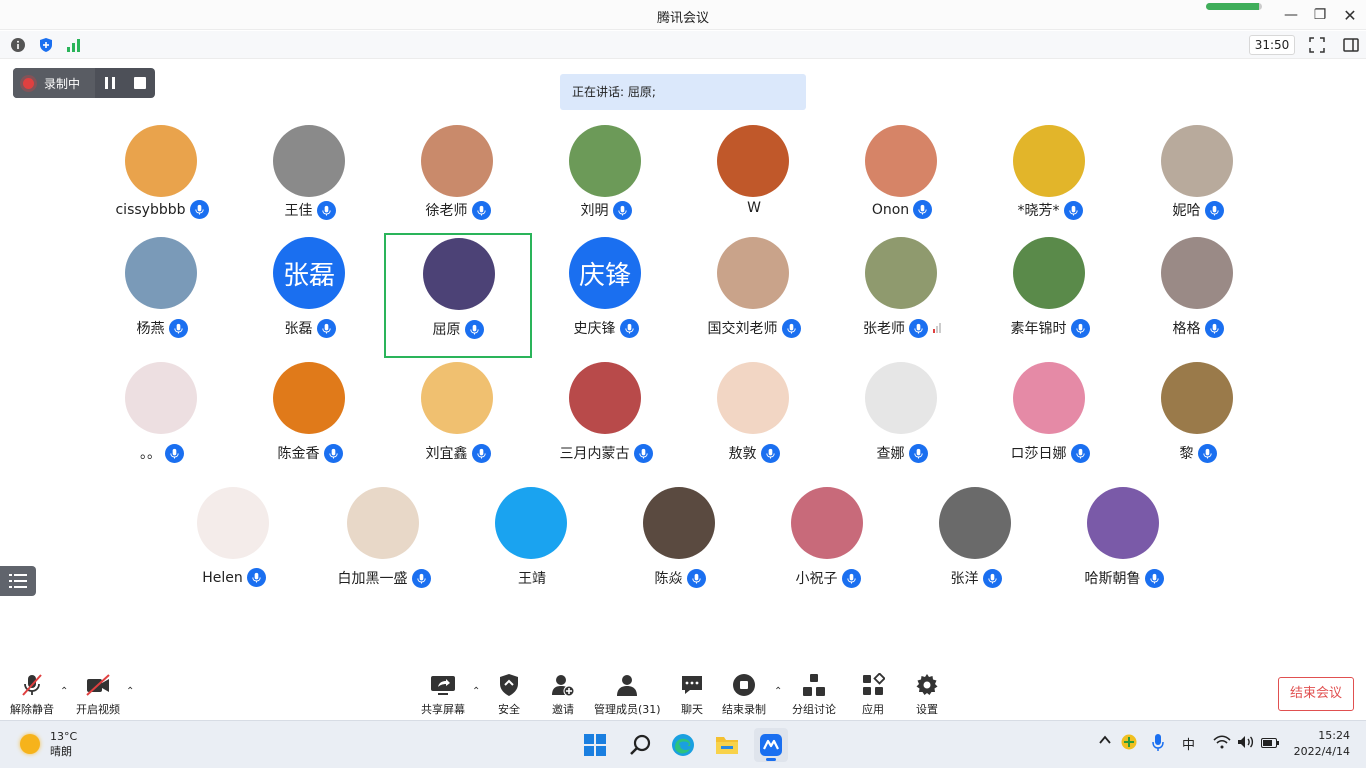 Image resolution: width=1366 pixels, height=768 pixels. Describe the element at coordinates (1320, 15) in the screenshot. I see `restore-button: ❐` at that location.